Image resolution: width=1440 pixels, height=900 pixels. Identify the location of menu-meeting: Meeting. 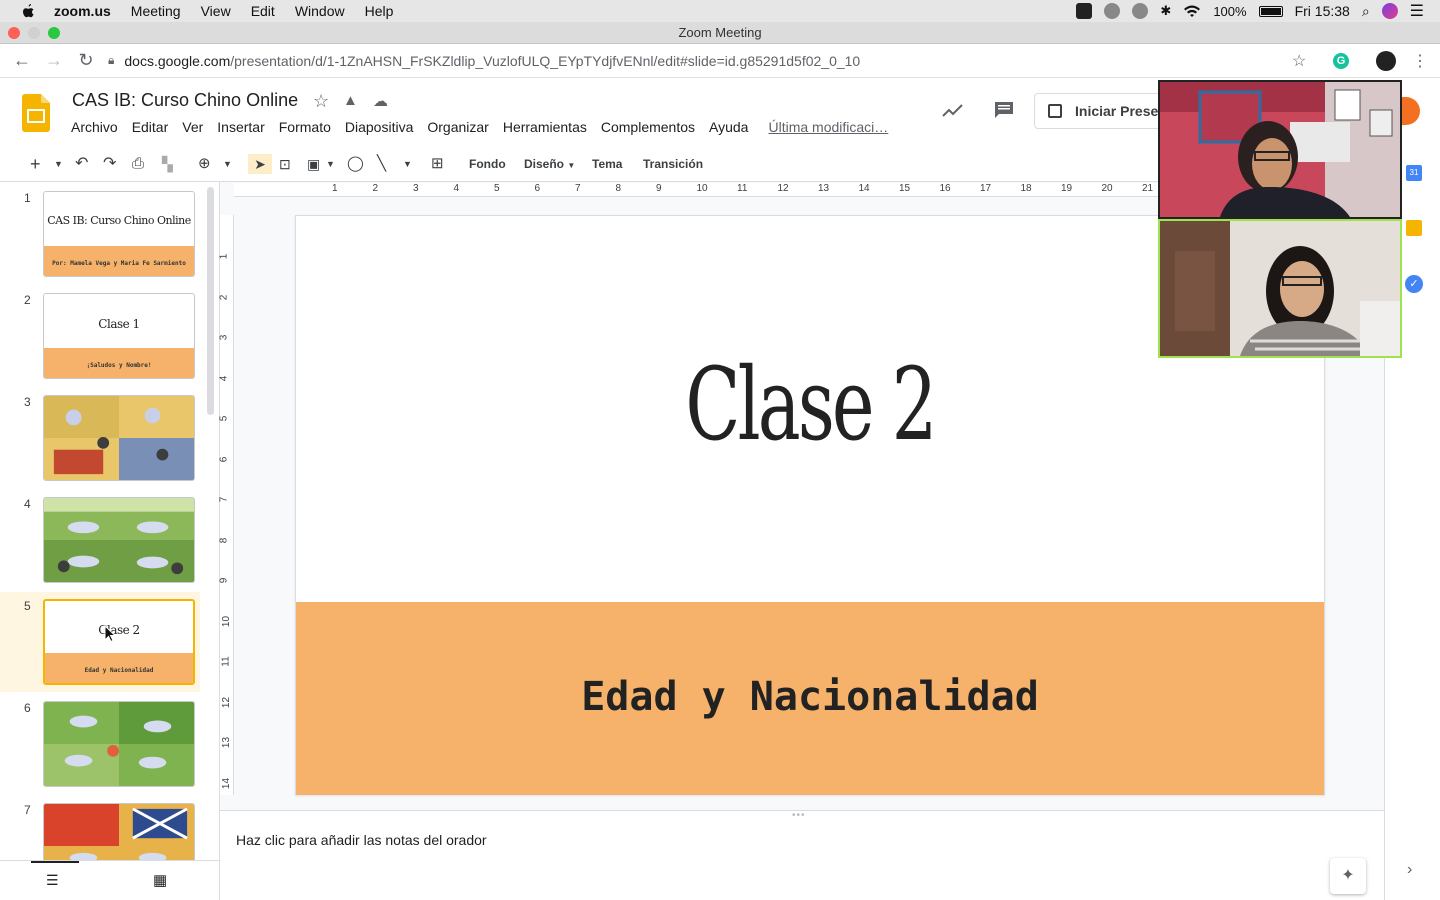
(156, 11).